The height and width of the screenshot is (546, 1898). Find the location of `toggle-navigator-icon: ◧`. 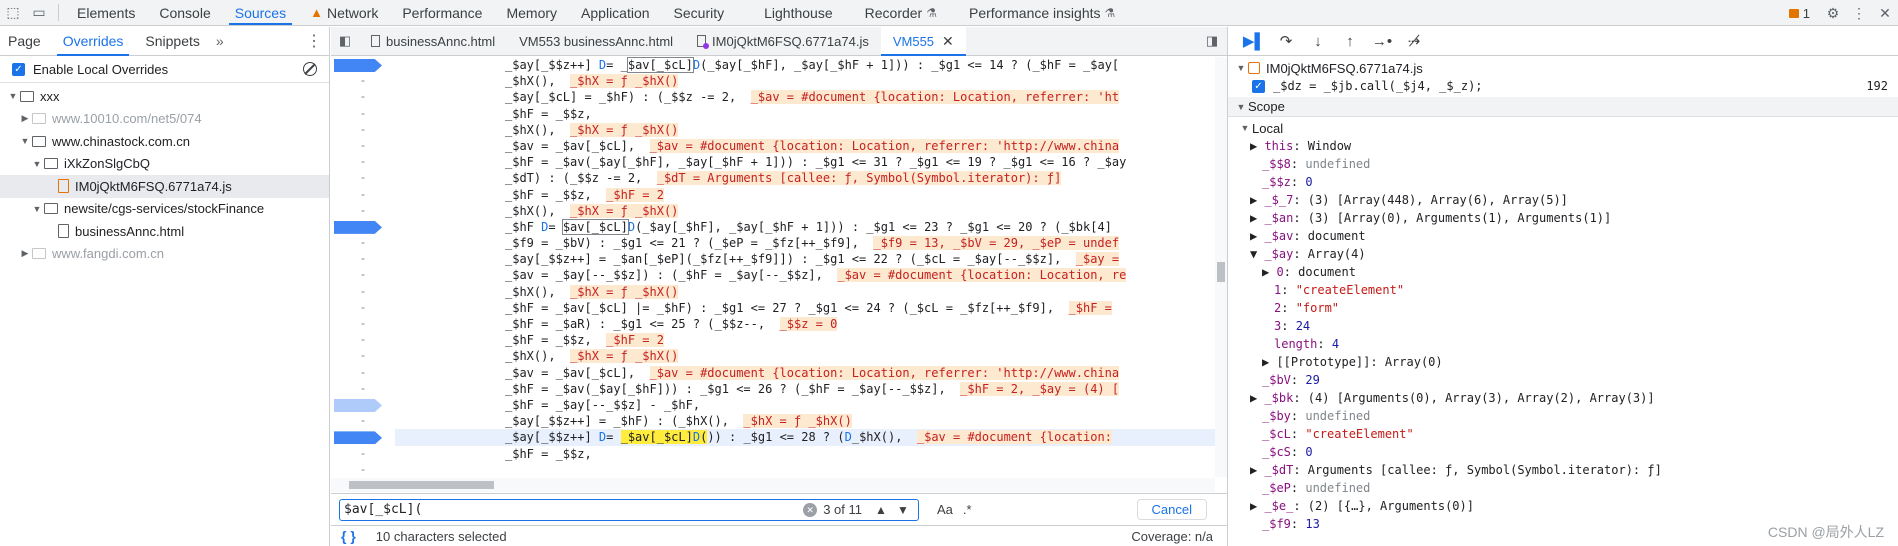

toggle-navigator-icon: ◧ is located at coordinates (345, 41).